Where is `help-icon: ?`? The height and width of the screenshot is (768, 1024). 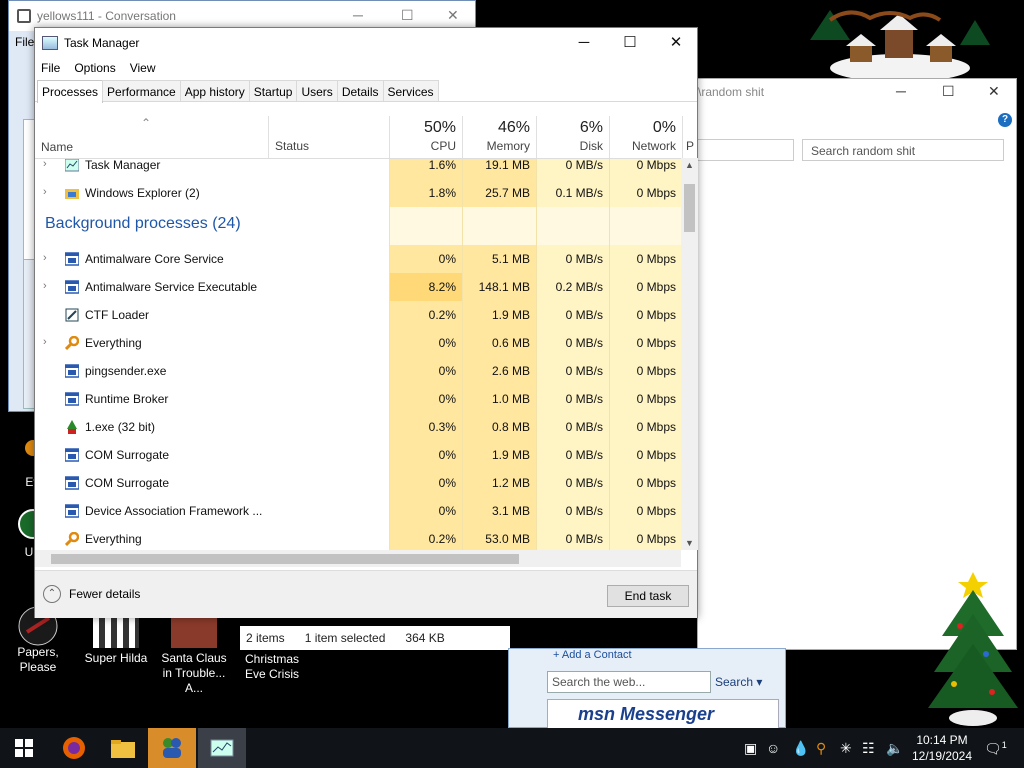
help-icon: ? is located at coordinates (1005, 120).